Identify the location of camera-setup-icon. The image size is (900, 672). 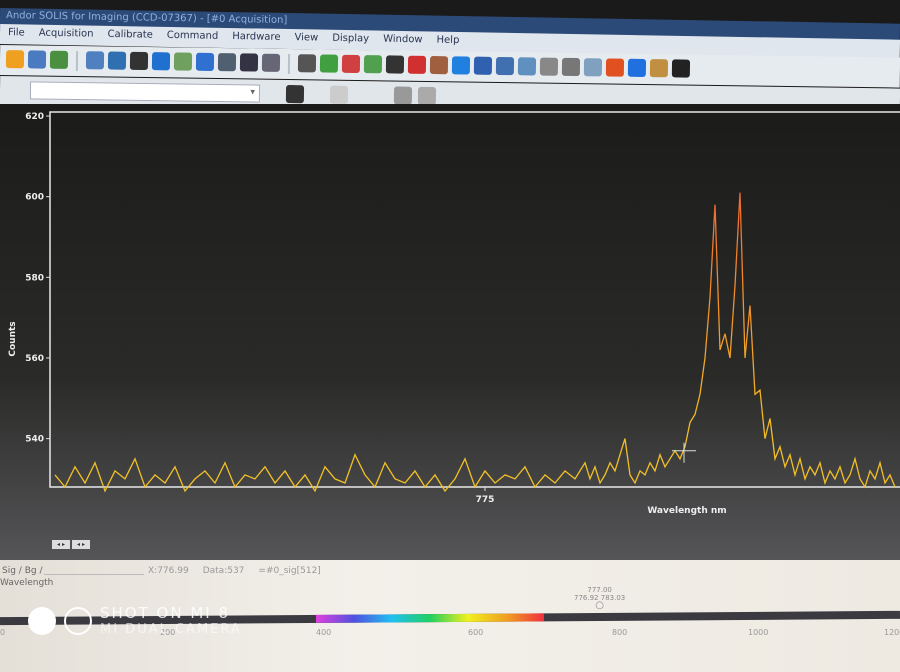
(95, 60).